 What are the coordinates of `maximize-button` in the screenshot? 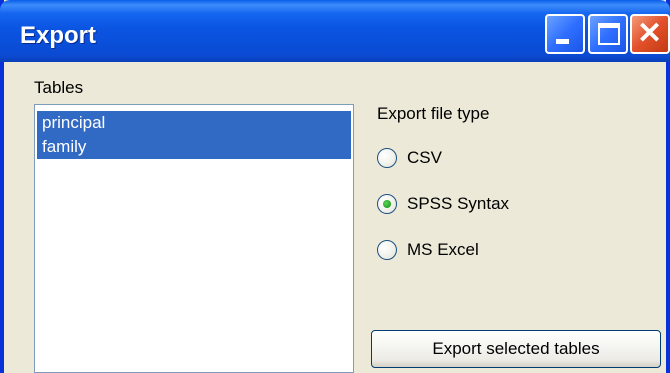 It's located at (608, 34).